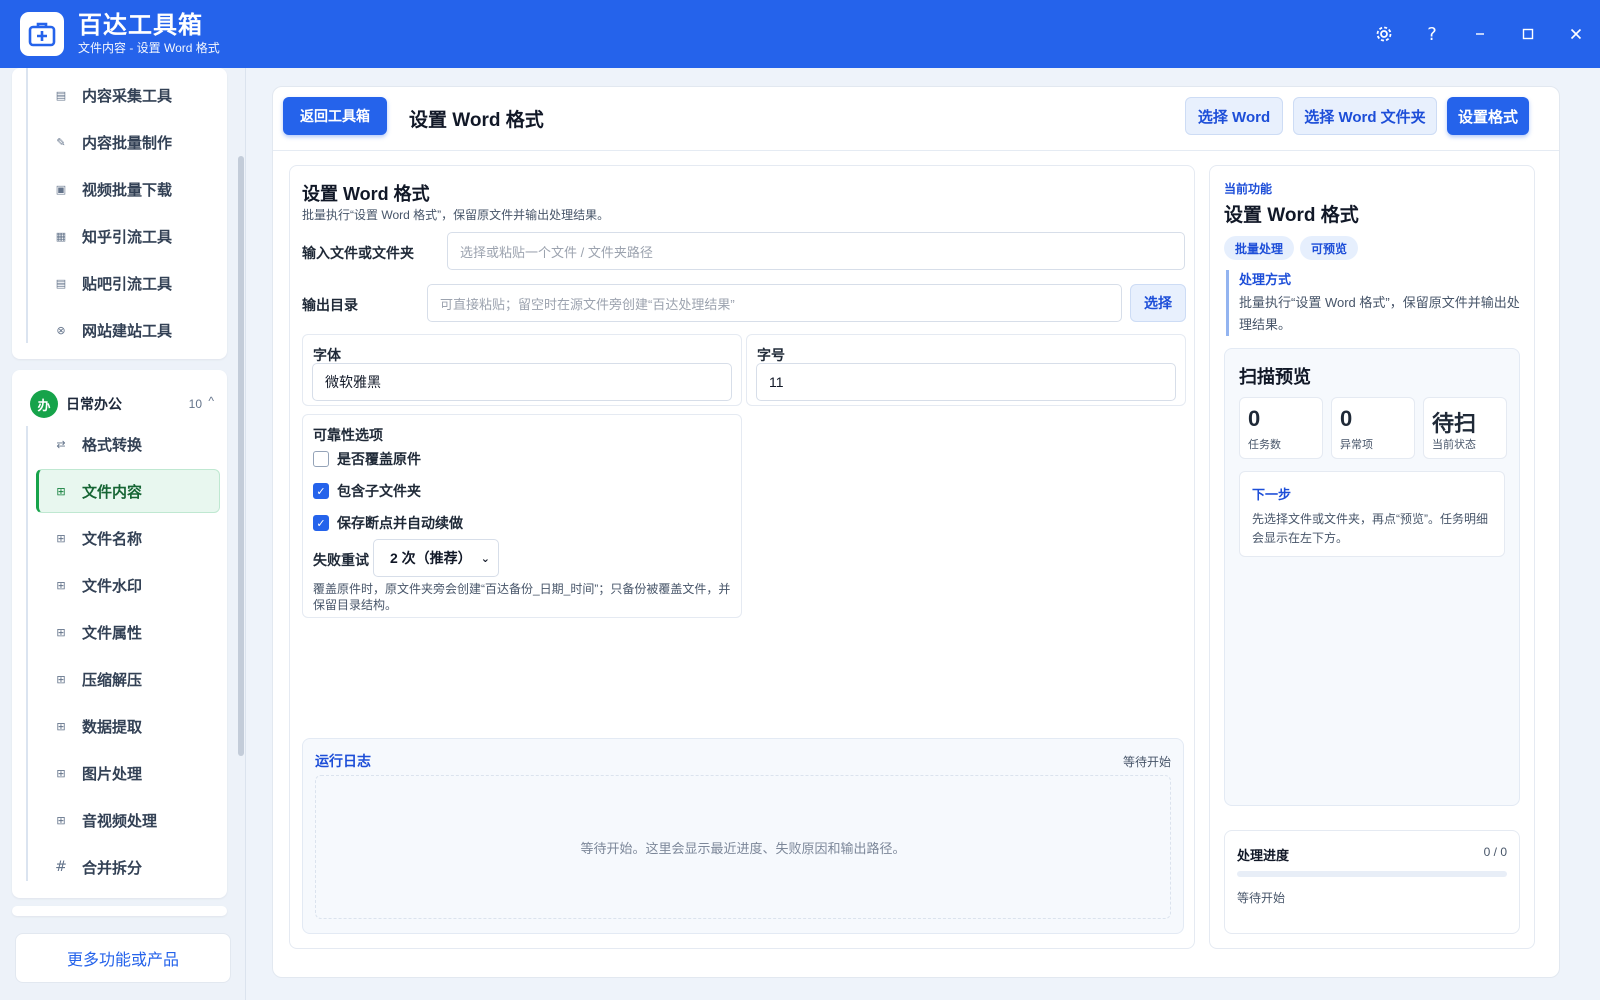 This screenshot has height=1000, width=1600. I want to click on app-subtitle: 文件内容 - 设置 Word 格式, so click(149, 48).